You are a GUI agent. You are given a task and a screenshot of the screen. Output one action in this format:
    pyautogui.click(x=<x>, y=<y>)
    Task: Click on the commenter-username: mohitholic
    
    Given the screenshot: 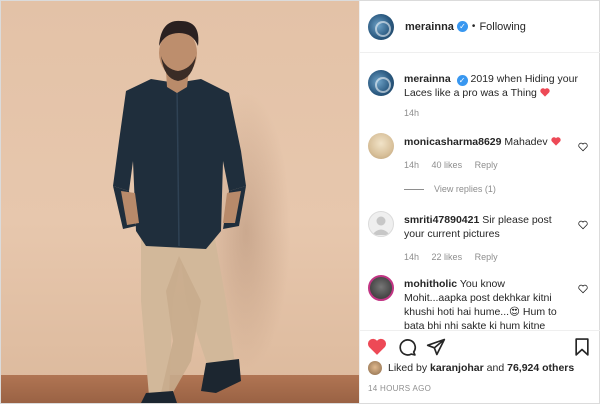 What is the action you would take?
    pyautogui.click(x=430, y=284)
    